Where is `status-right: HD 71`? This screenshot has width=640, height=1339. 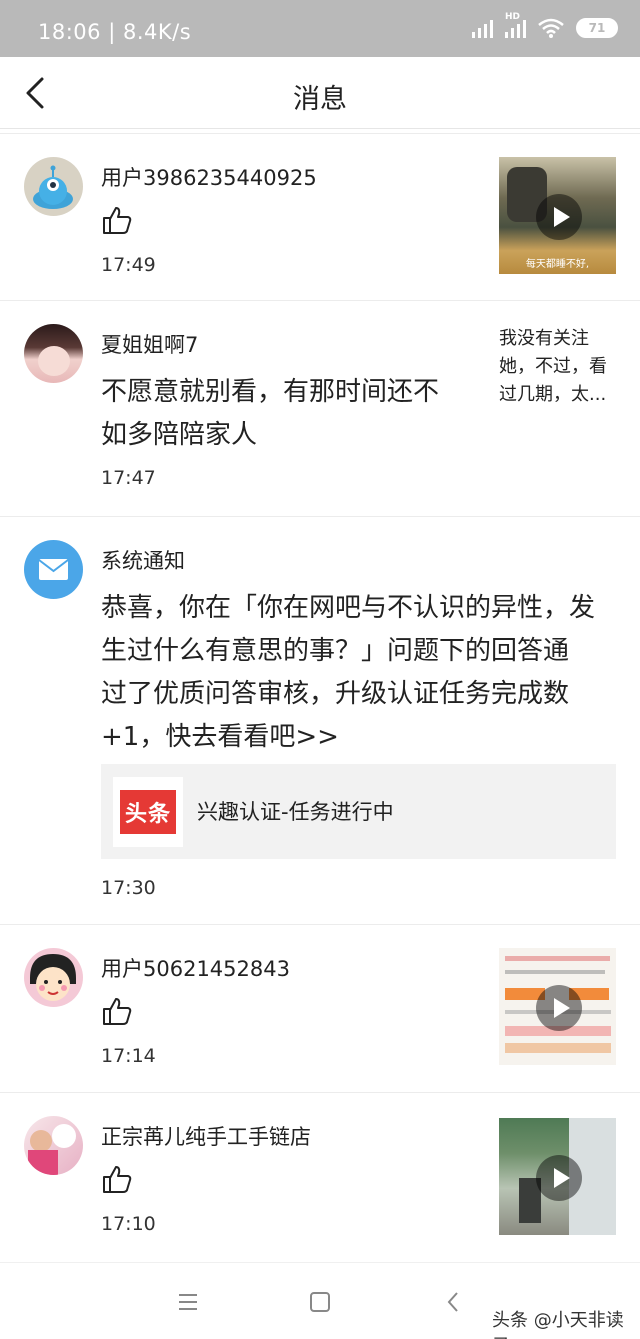 status-right: HD 71 is located at coordinates (545, 25).